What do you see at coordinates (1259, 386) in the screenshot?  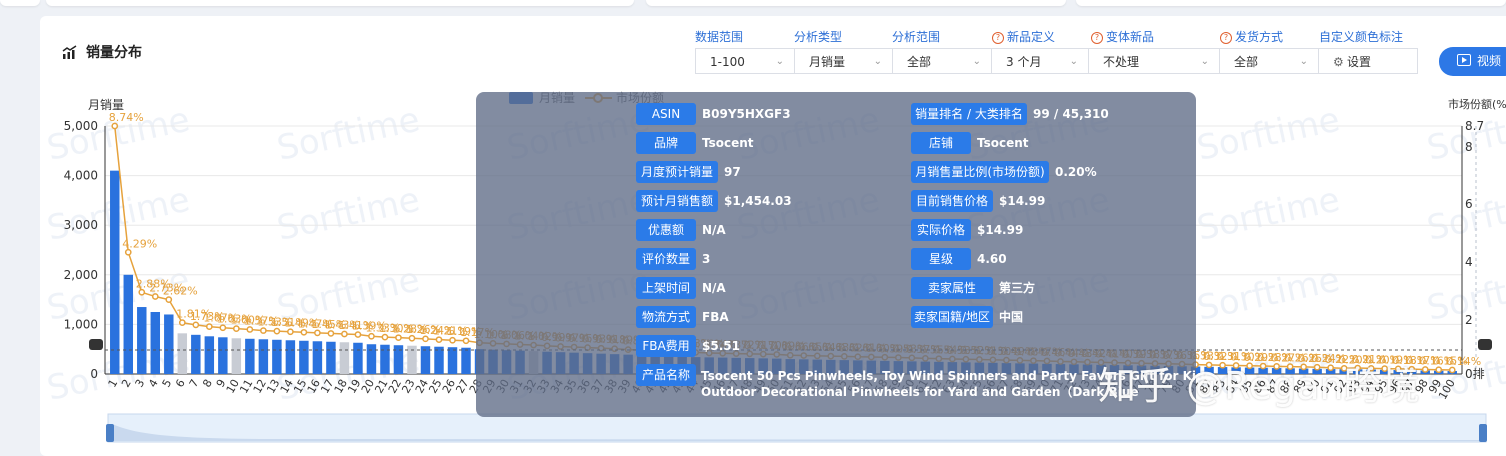 I see `watermark-text: 知乎 @Regan跨境` at bounding box center [1259, 386].